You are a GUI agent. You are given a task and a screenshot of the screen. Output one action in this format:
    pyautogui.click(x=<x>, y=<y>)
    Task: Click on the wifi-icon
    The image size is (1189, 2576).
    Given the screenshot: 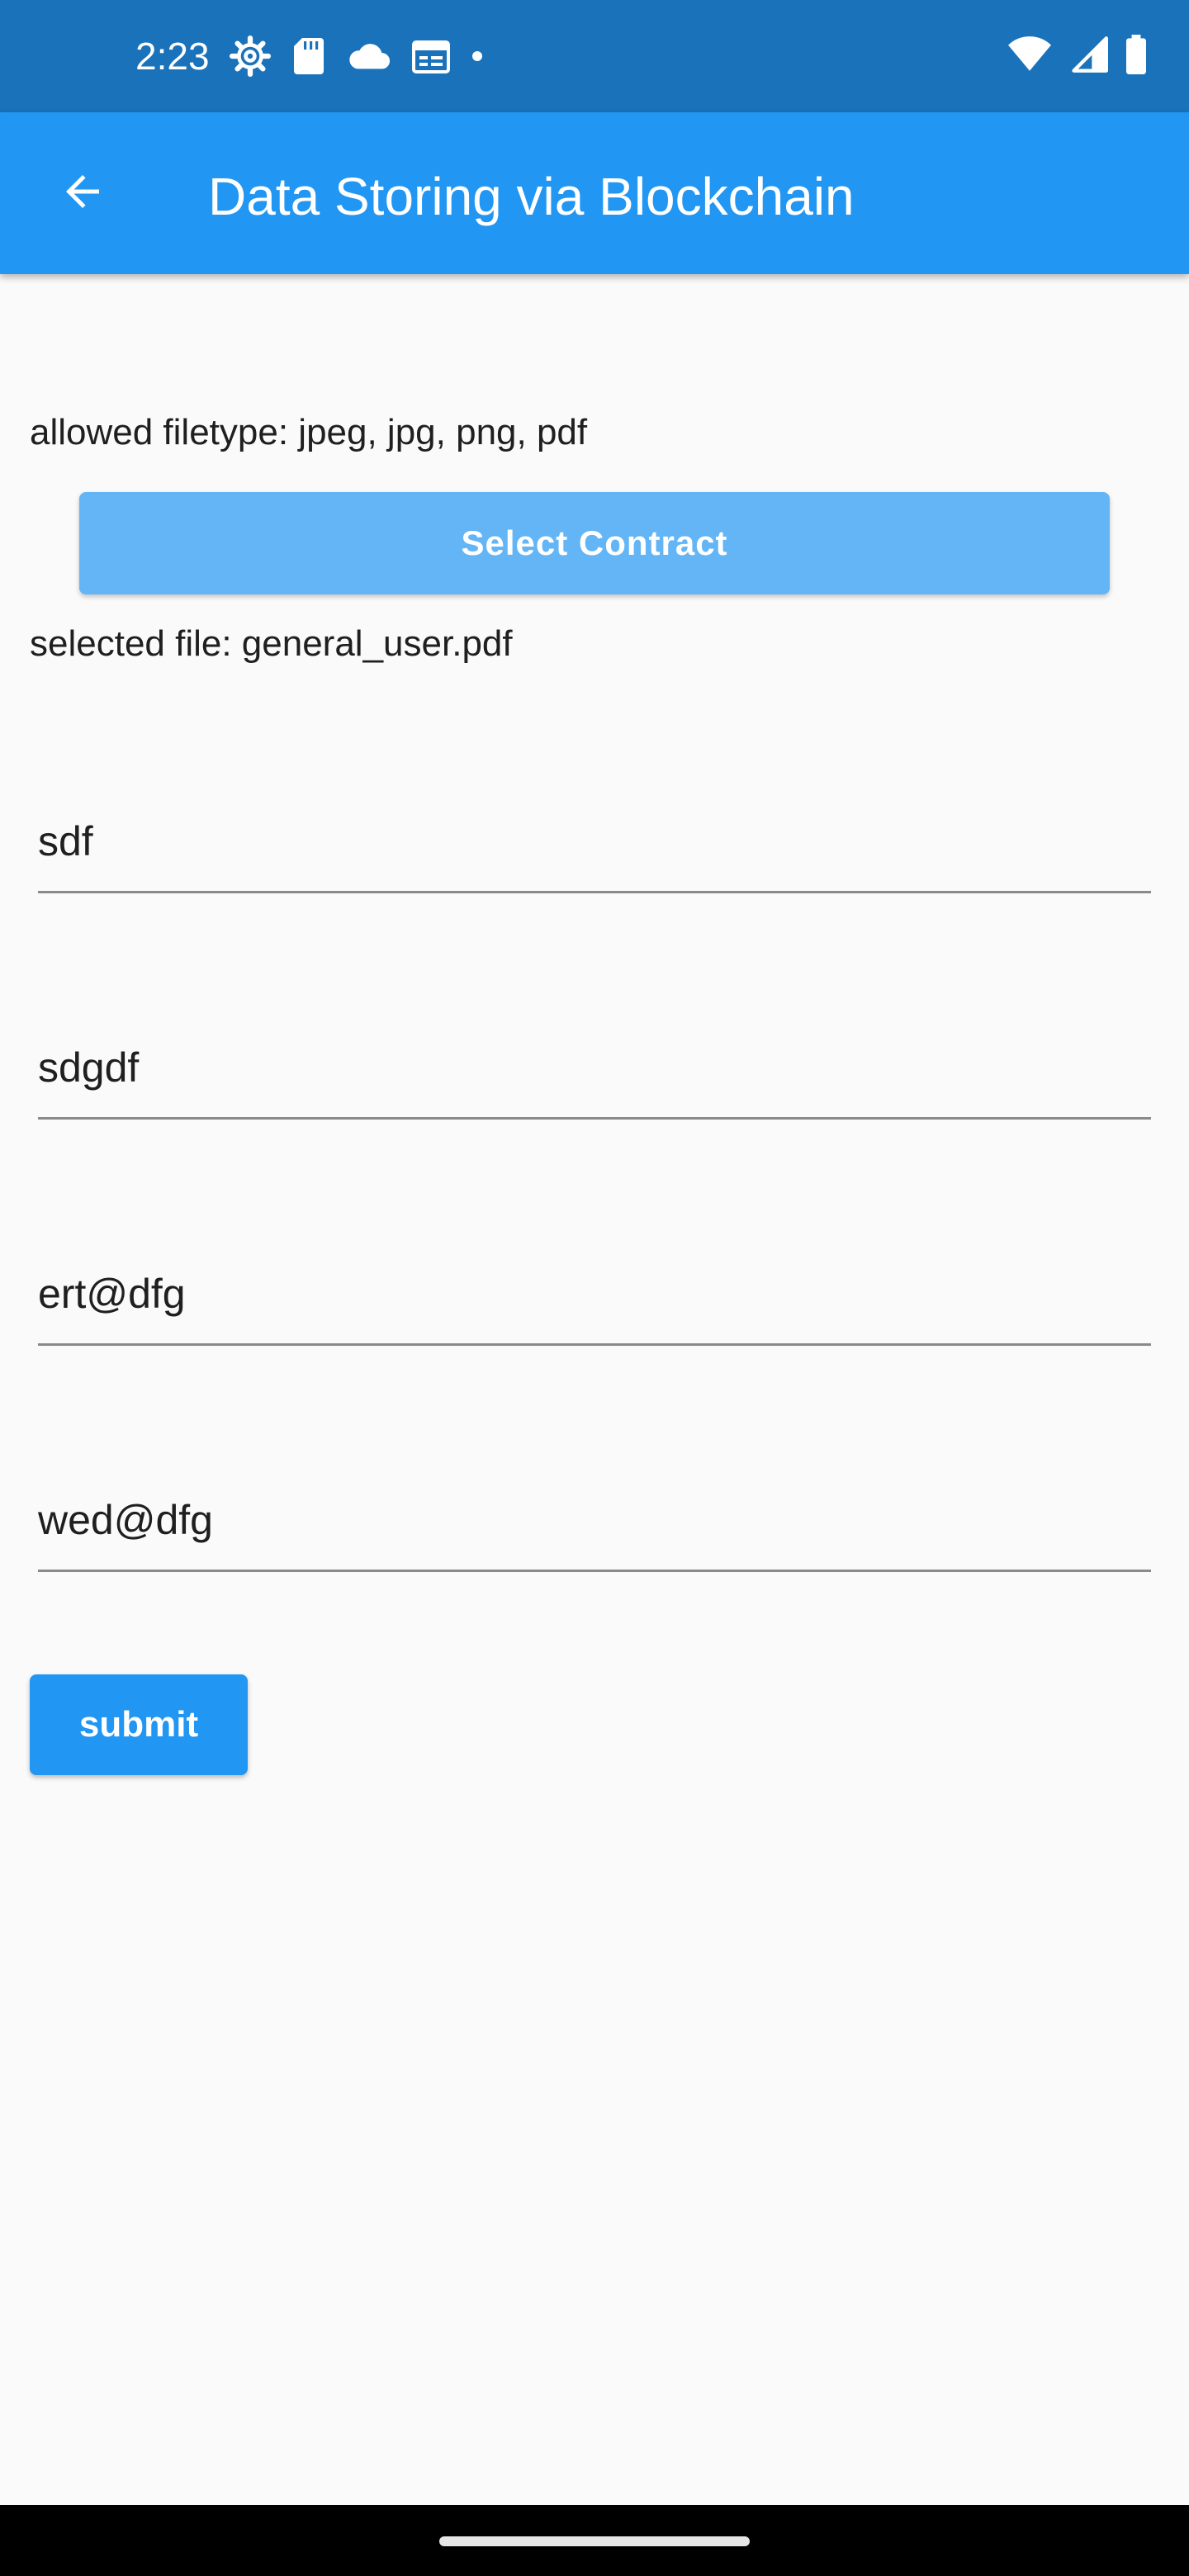 What is the action you would take?
    pyautogui.click(x=1029, y=56)
    